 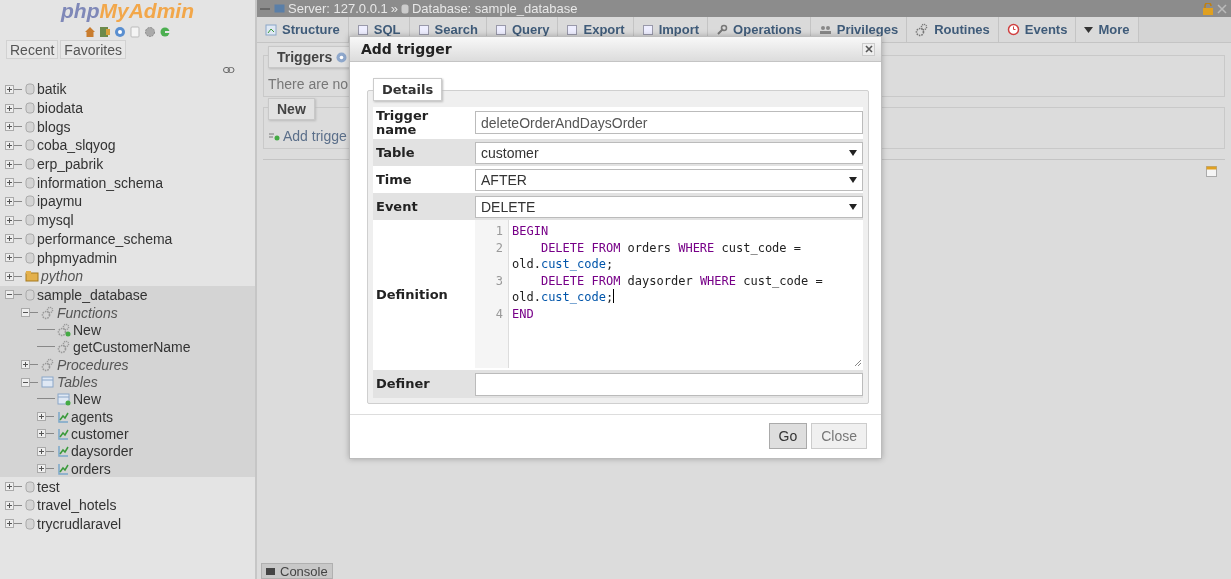 I want to click on tree-item: orders, so click(x=91, y=468).